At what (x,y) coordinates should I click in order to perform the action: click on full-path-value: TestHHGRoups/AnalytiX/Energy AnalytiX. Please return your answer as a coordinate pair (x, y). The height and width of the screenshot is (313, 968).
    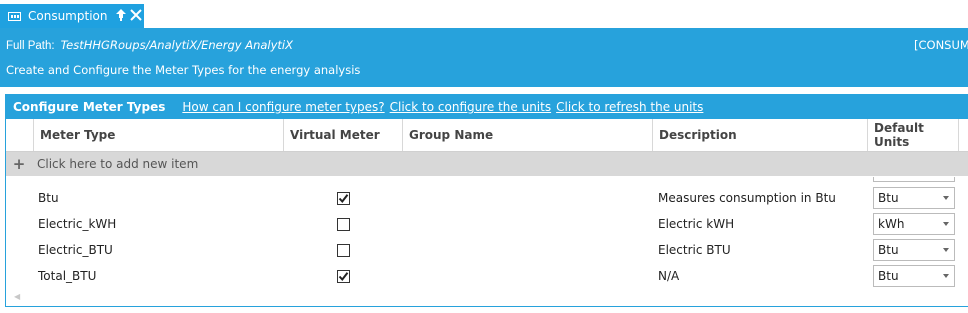
    Looking at the image, I should click on (177, 45).